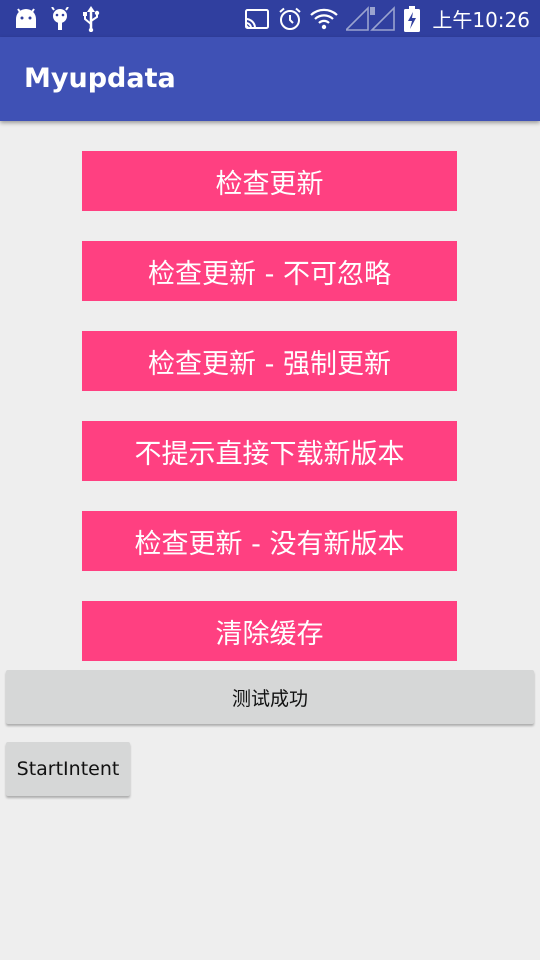 The width and height of the screenshot is (540, 960). Describe the element at coordinates (26, 18) in the screenshot. I see `android-icon` at that location.